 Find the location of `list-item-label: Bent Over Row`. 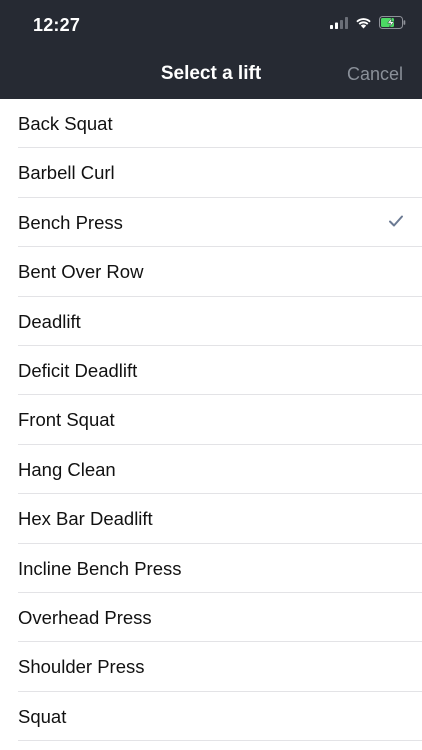

list-item-label: Bent Over Row is located at coordinates (81, 272).